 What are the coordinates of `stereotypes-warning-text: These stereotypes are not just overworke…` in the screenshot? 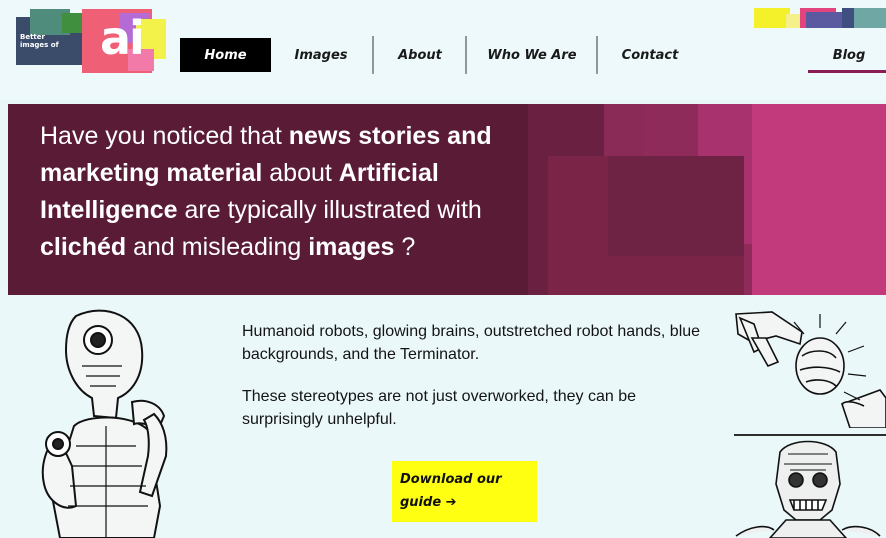 It's located at (439, 408).